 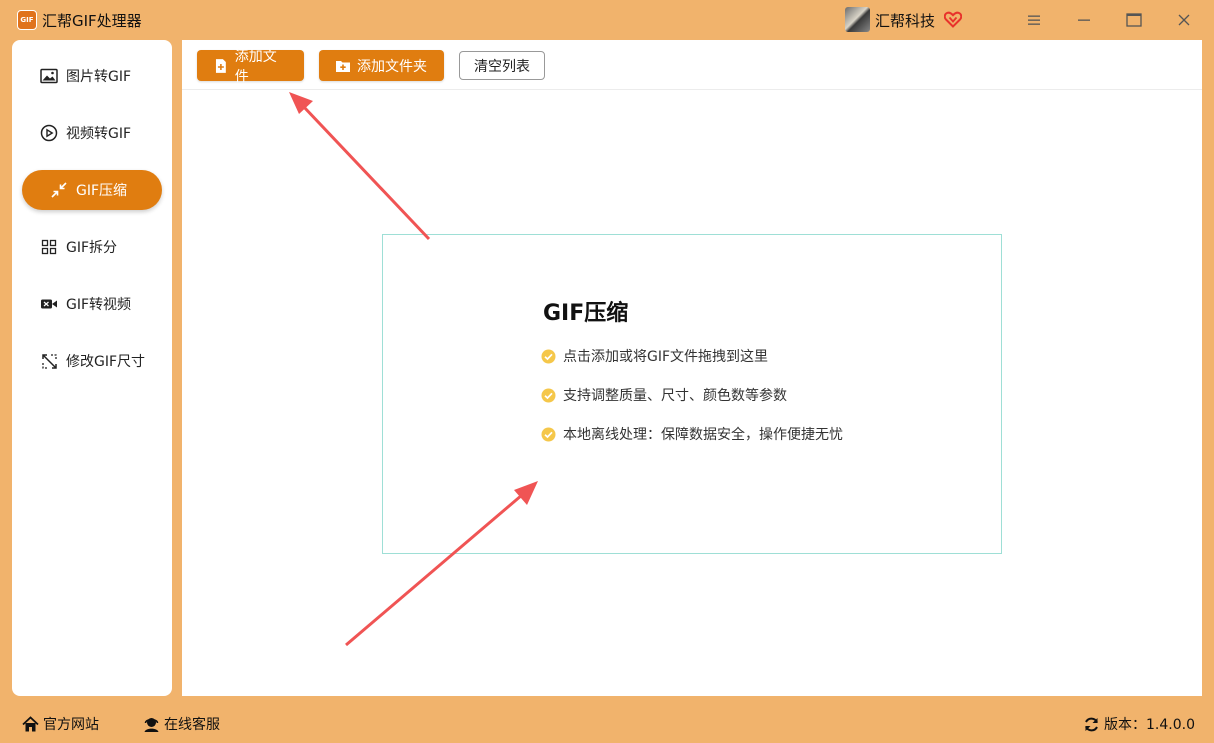 I want to click on home-icon, so click(x=30, y=723).